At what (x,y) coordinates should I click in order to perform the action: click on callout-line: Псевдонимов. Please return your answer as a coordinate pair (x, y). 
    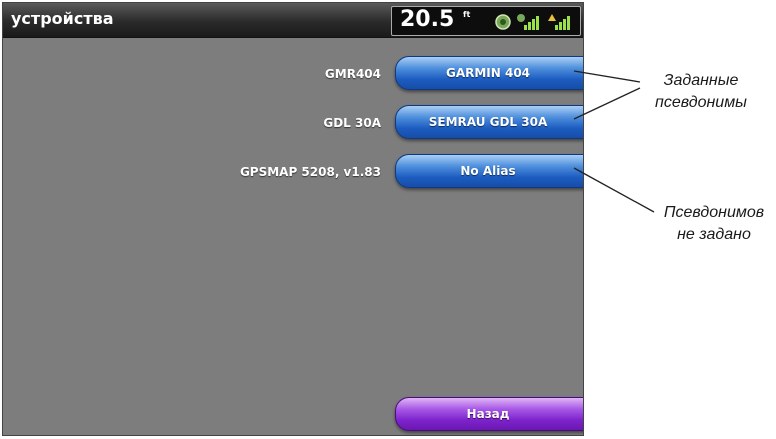
    Looking at the image, I should click on (714, 212).